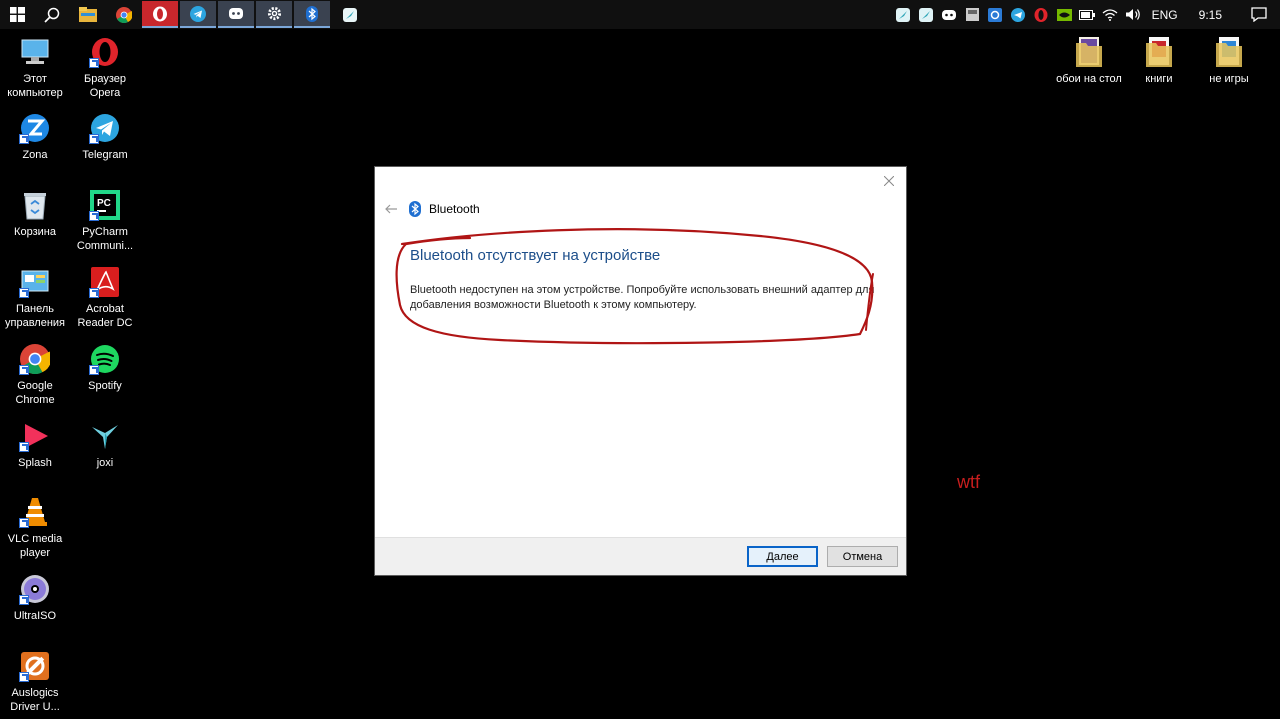 The image size is (1280, 719). Describe the element at coordinates (105, 298) in the screenshot. I see `desktop-icon-acrobat: Acrobat Reader DC` at that location.